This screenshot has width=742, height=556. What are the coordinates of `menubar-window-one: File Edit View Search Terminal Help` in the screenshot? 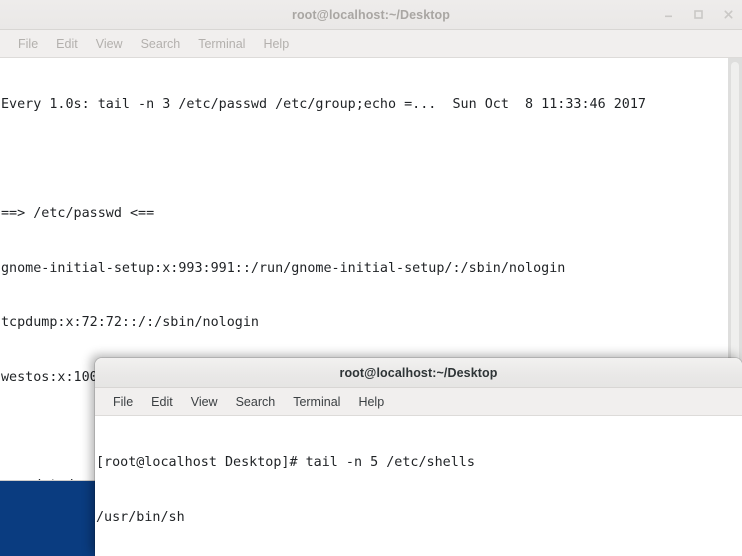 It's located at (371, 44).